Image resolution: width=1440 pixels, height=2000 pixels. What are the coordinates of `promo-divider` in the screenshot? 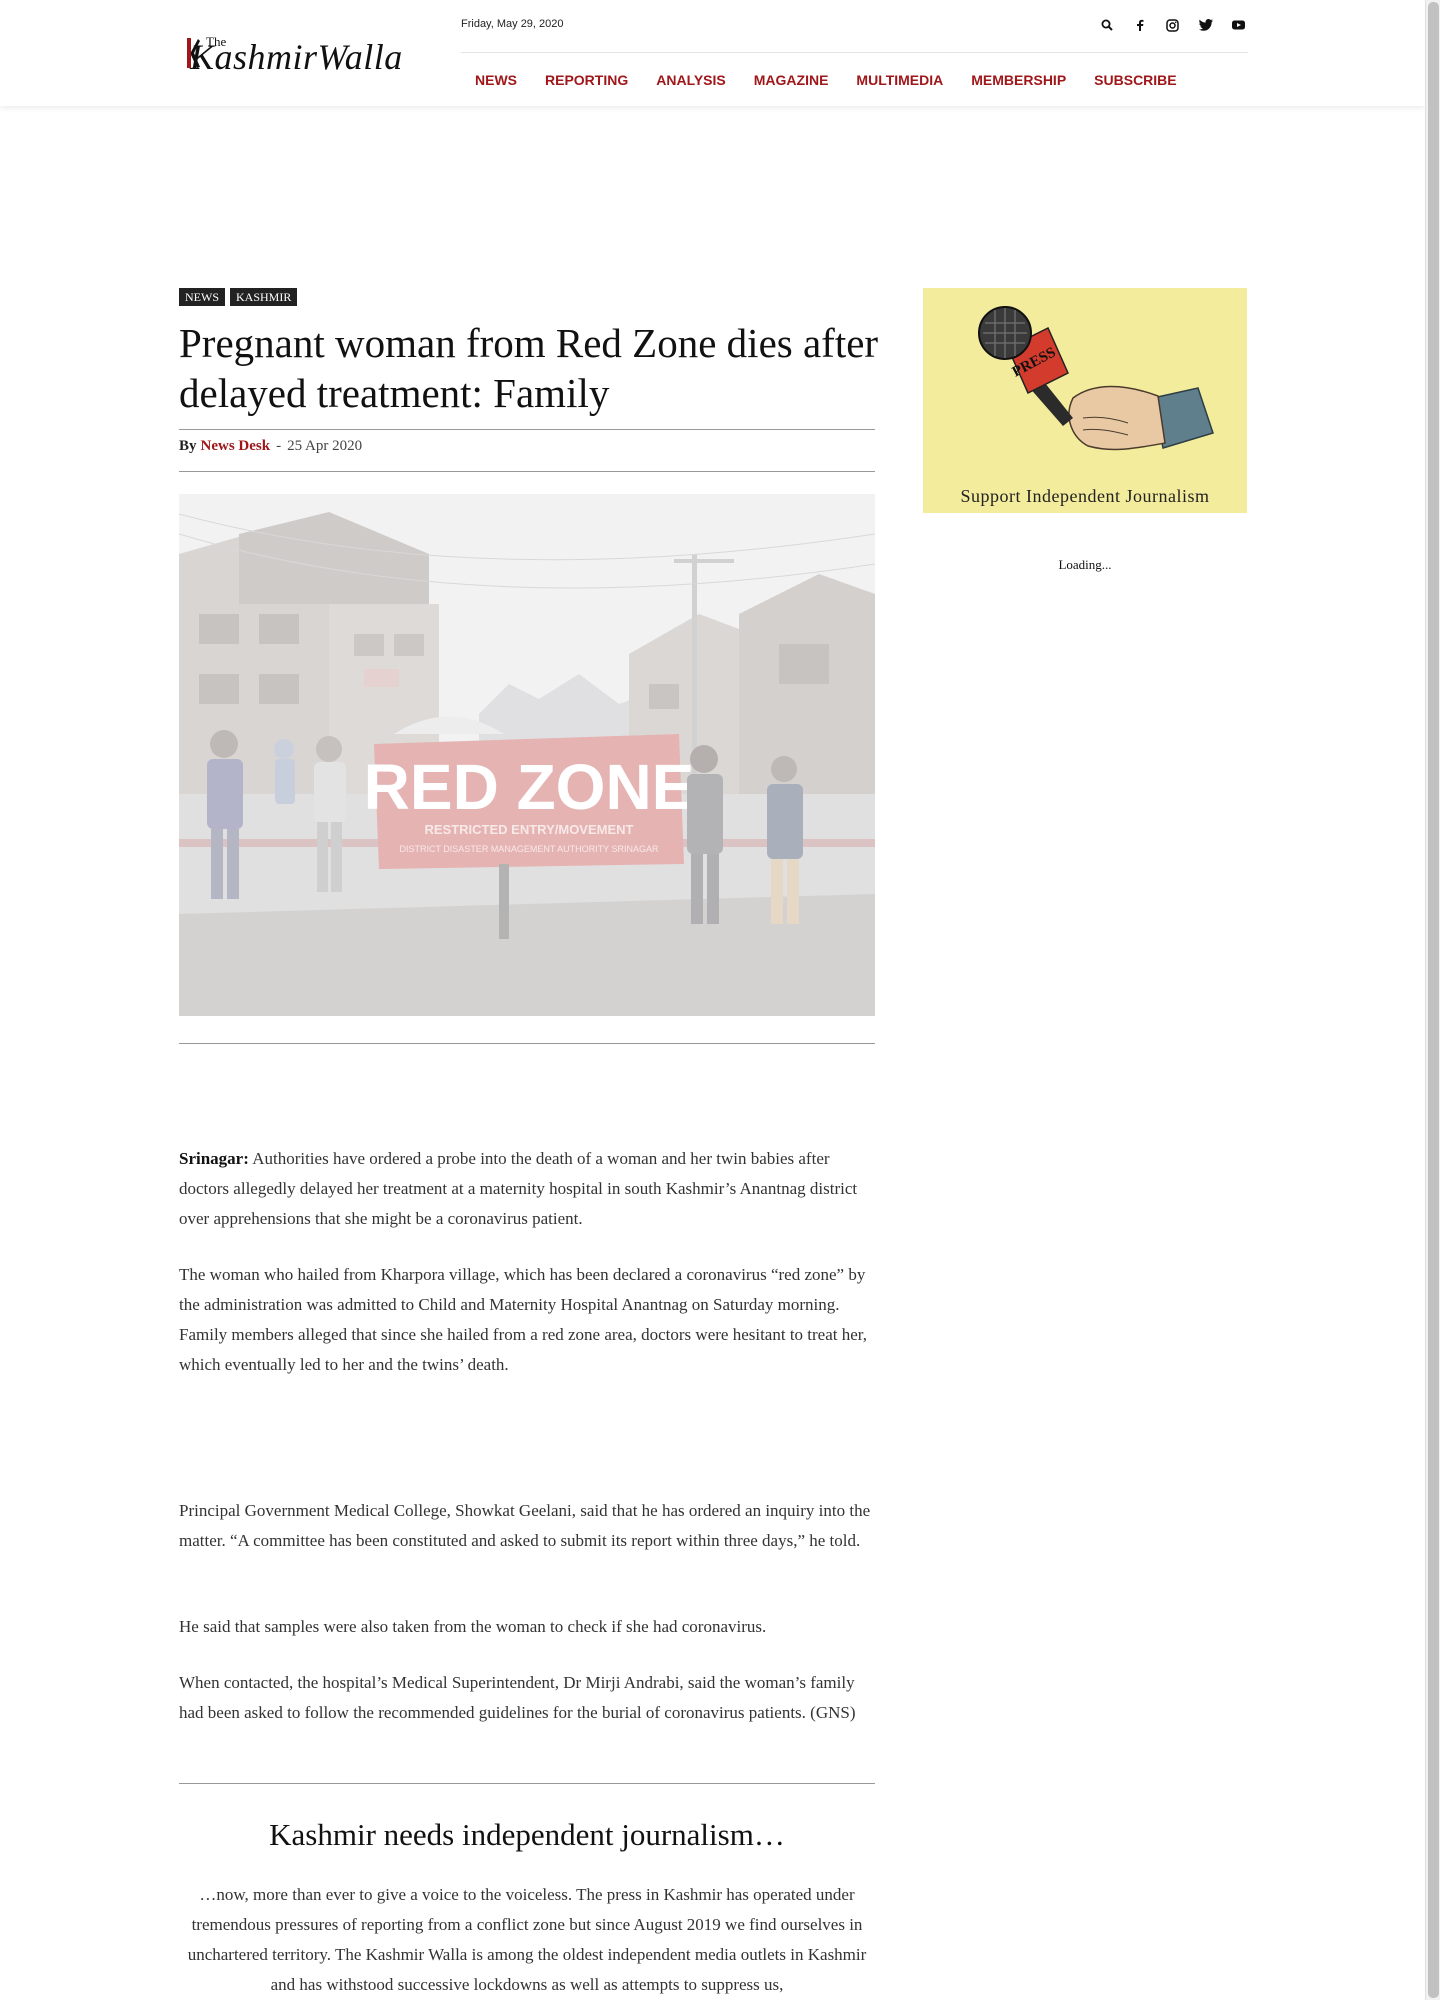 It's located at (527, 1783).